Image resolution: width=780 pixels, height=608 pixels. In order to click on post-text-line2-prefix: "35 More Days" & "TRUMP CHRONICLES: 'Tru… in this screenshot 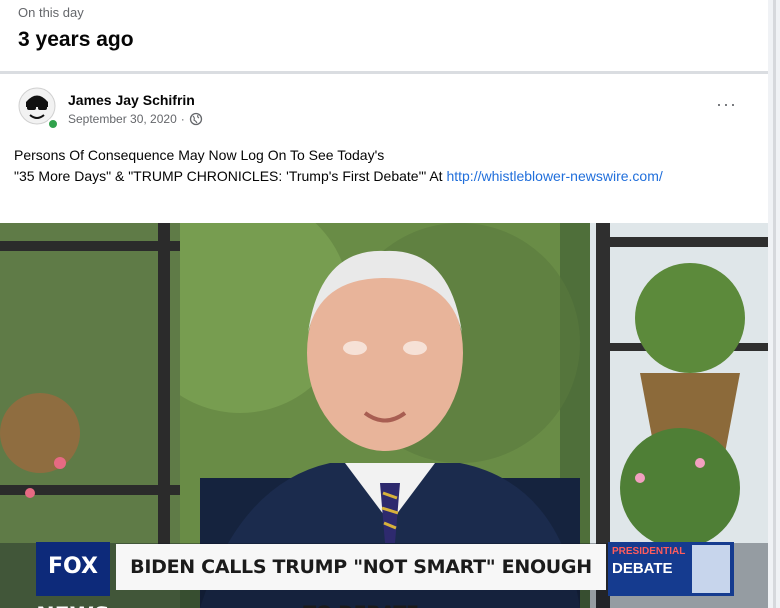, I will do `click(230, 176)`.